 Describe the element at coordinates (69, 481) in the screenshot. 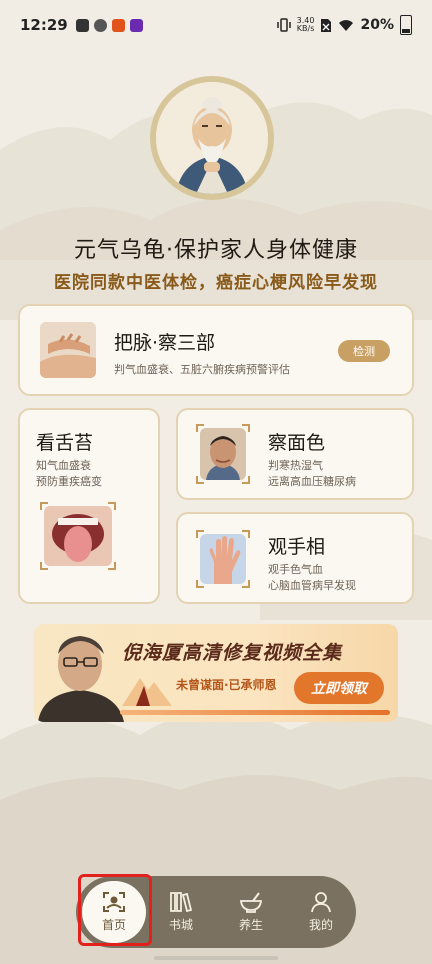

I see `tongue-desc-line2: 预防重疾癌变` at that location.